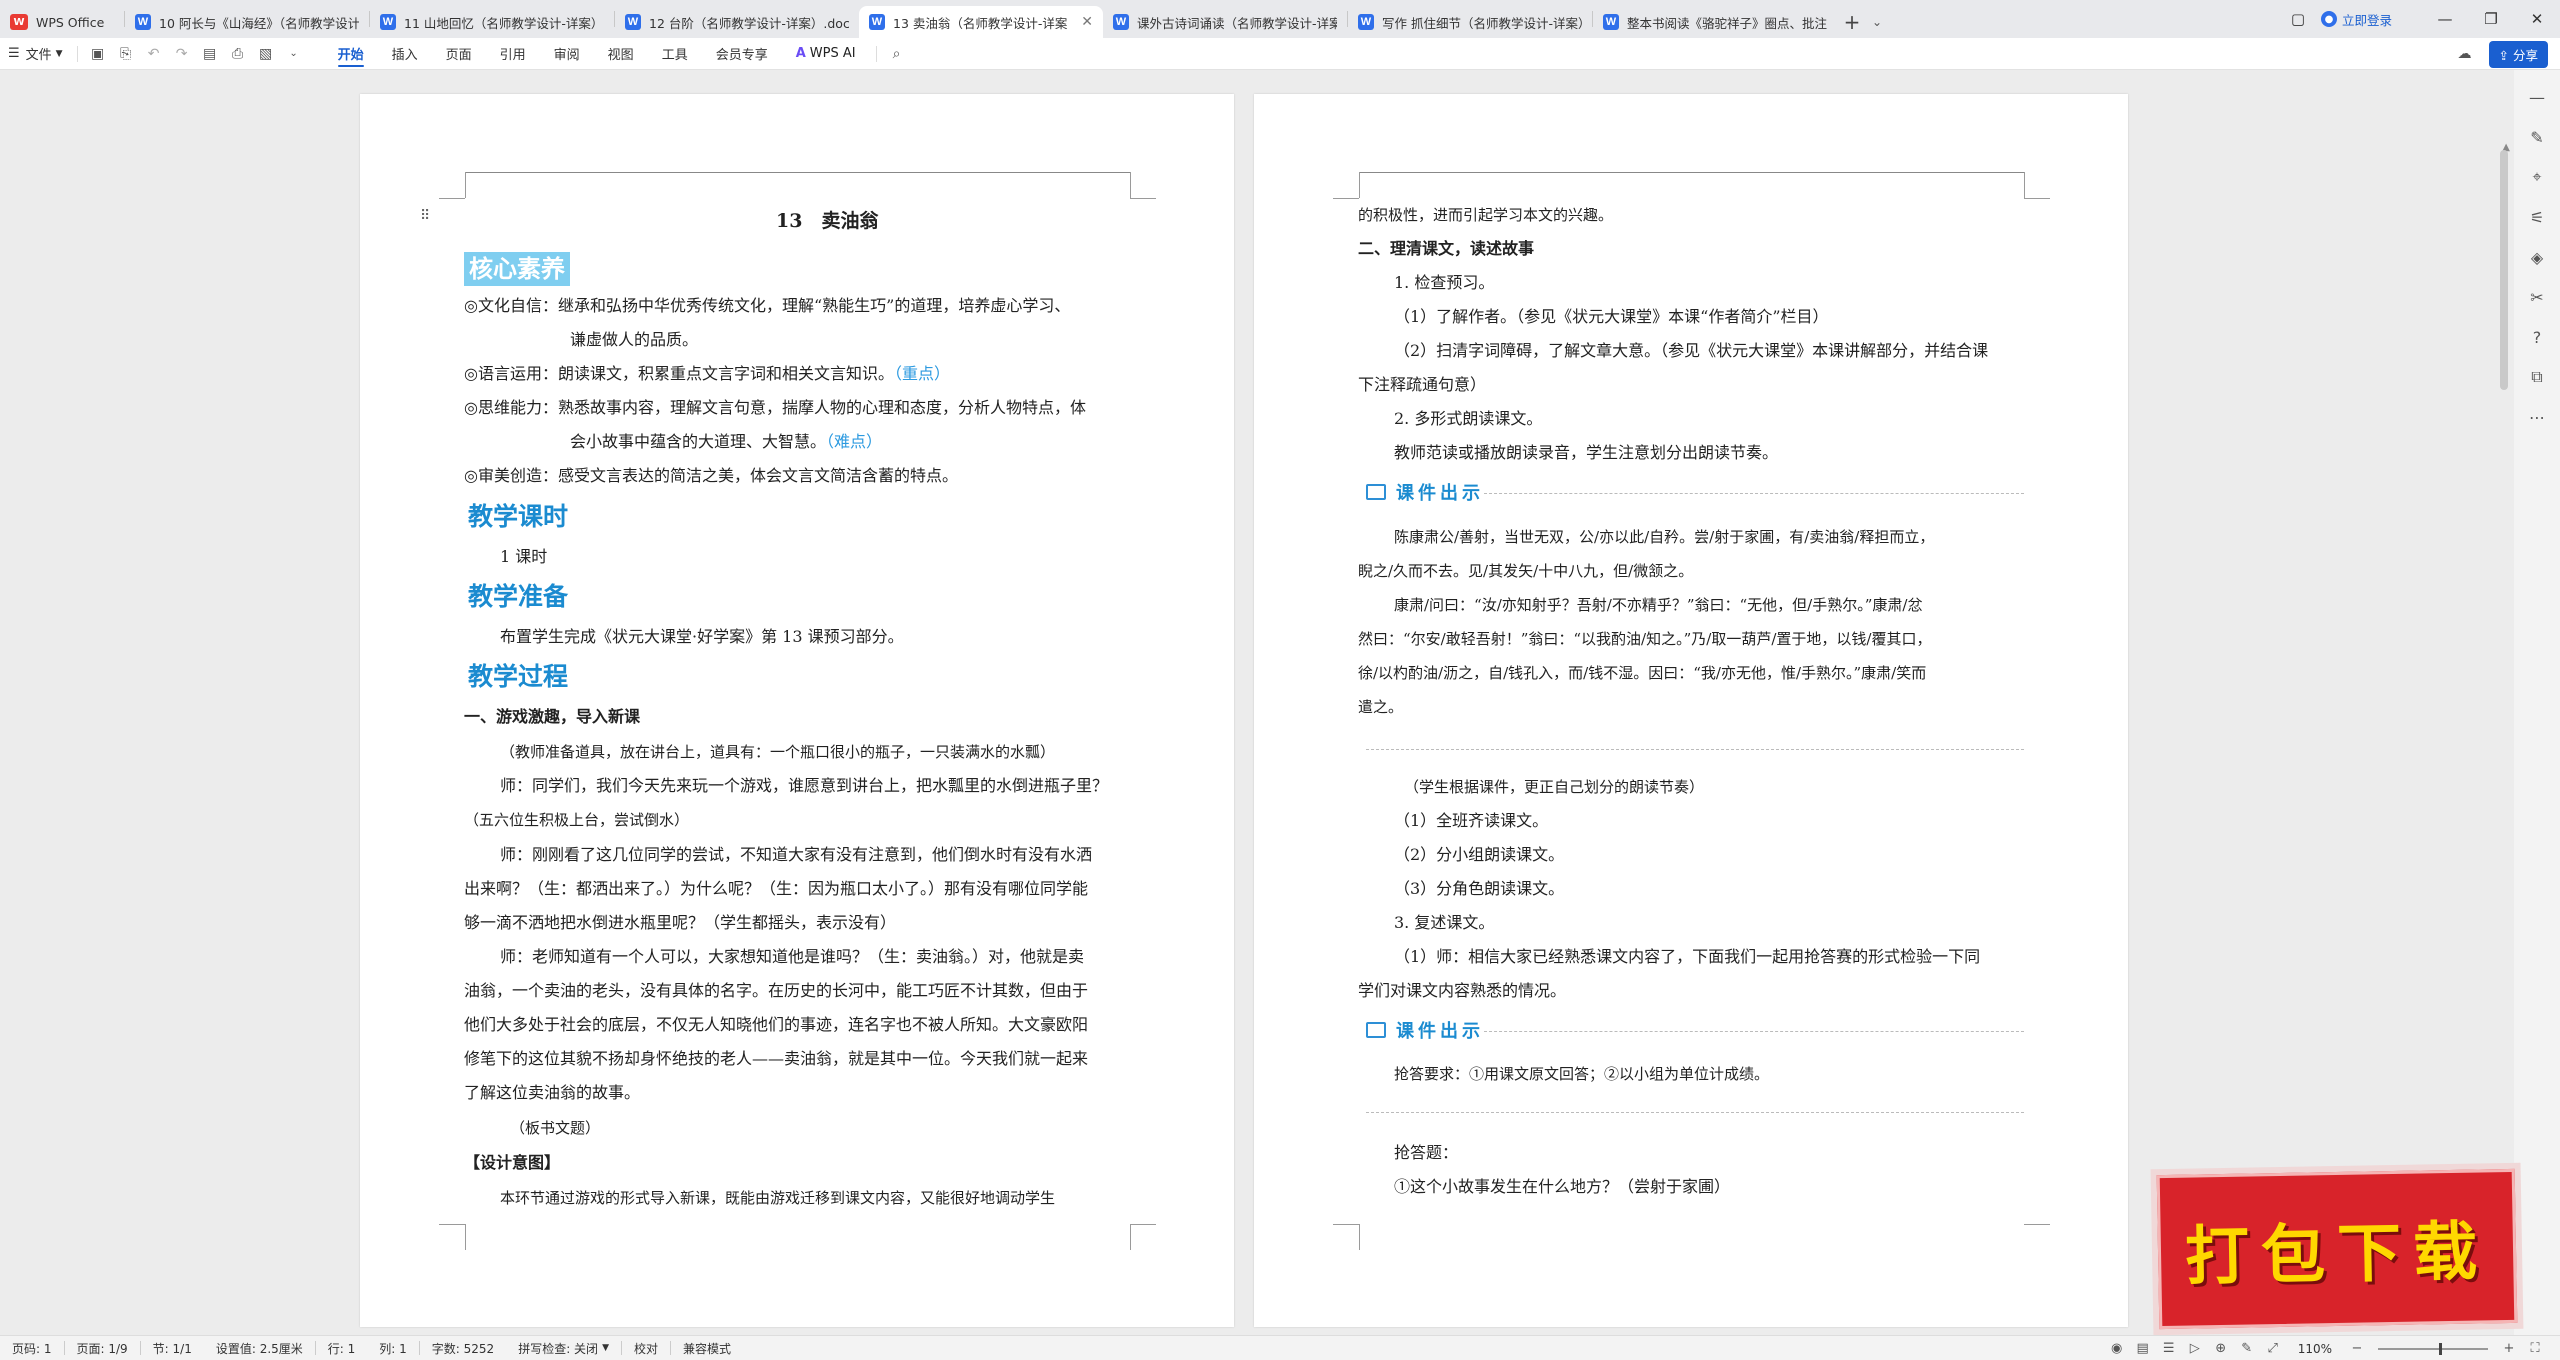 This screenshot has height=1360, width=2560. I want to click on status-setting: 设置值: 2.5厘米, so click(259, 1348).